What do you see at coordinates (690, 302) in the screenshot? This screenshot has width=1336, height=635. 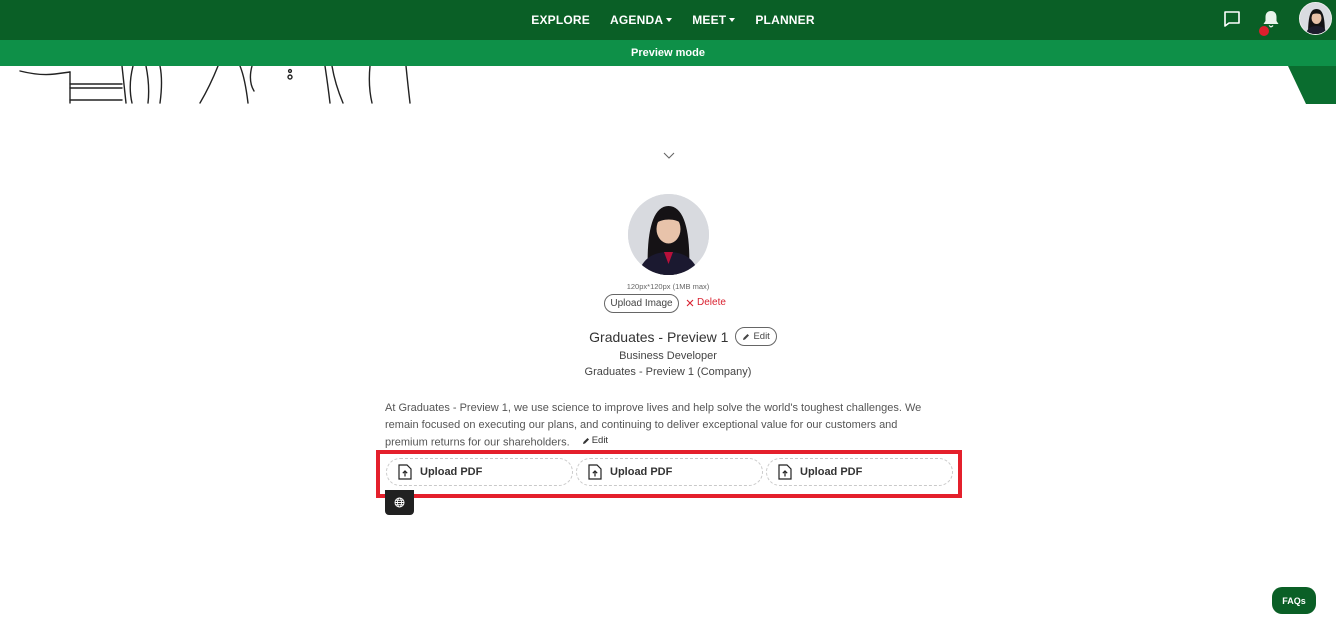 I see `close-icon` at bounding box center [690, 302].